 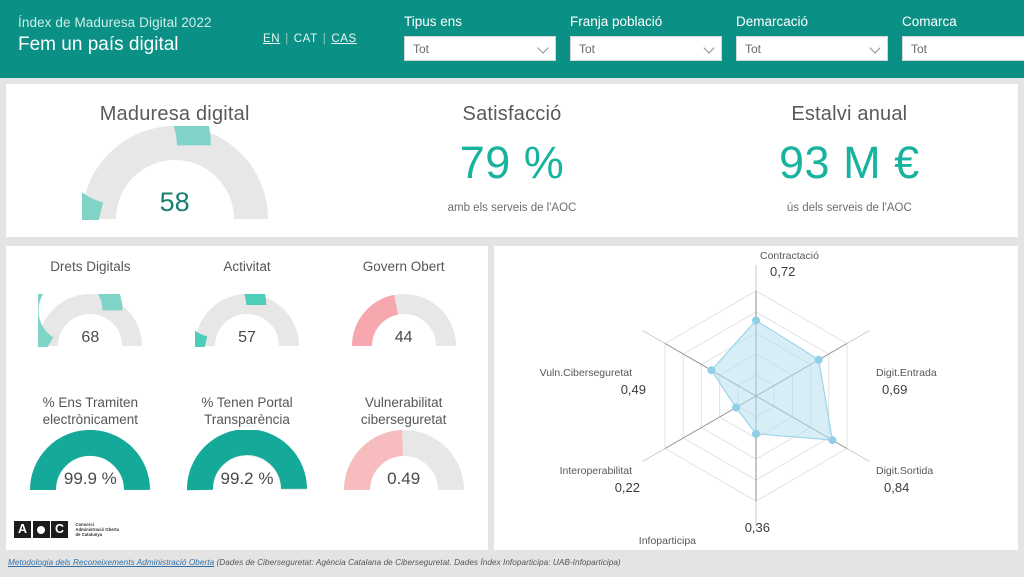 I want to click on logo-text-line3: de Catalunya, so click(x=89, y=535).